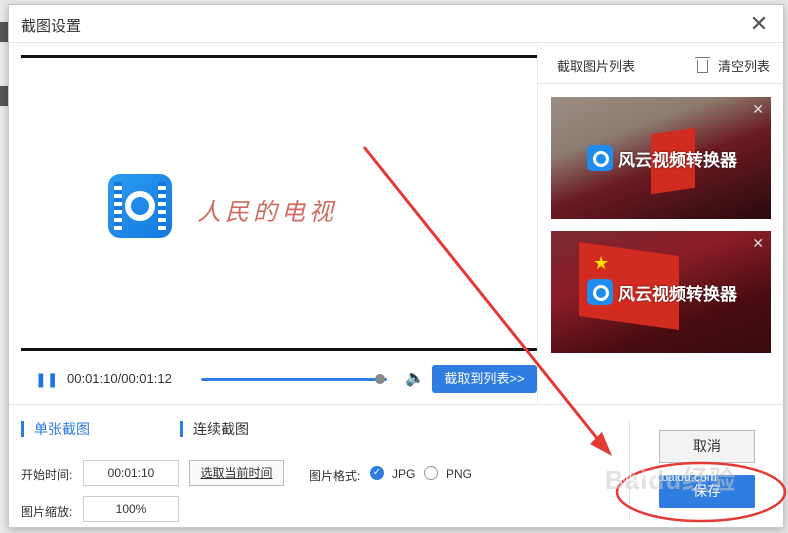 The image size is (788, 533). What do you see at coordinates (335, 476) in the screenshot?
I see `image-format-label: 图片格式:` at bounding box center [335, 476].